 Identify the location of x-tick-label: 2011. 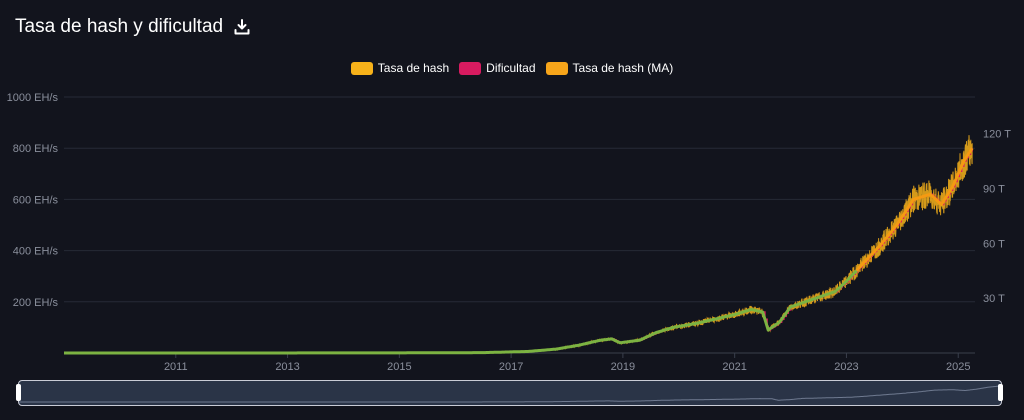
(176, 367).